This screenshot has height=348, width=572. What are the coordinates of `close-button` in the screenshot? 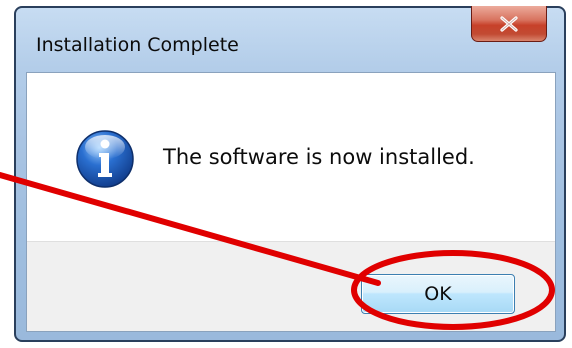 It's located at (509, 24).